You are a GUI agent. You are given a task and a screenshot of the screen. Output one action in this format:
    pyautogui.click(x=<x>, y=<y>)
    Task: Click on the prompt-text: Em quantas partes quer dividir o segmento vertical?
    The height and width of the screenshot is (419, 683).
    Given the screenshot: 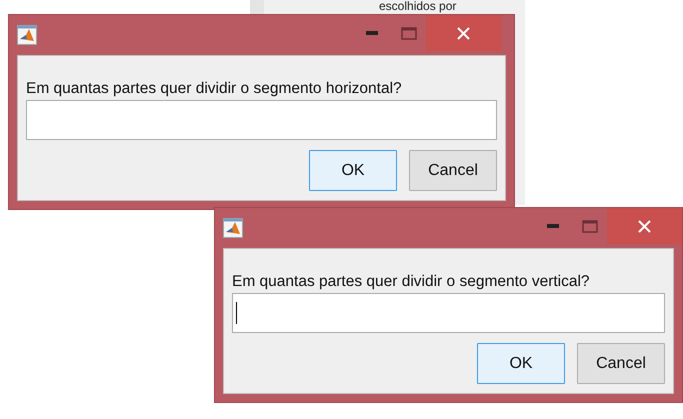 What is the action you would take?
    pyautogui.click(x=411, y=282)
    